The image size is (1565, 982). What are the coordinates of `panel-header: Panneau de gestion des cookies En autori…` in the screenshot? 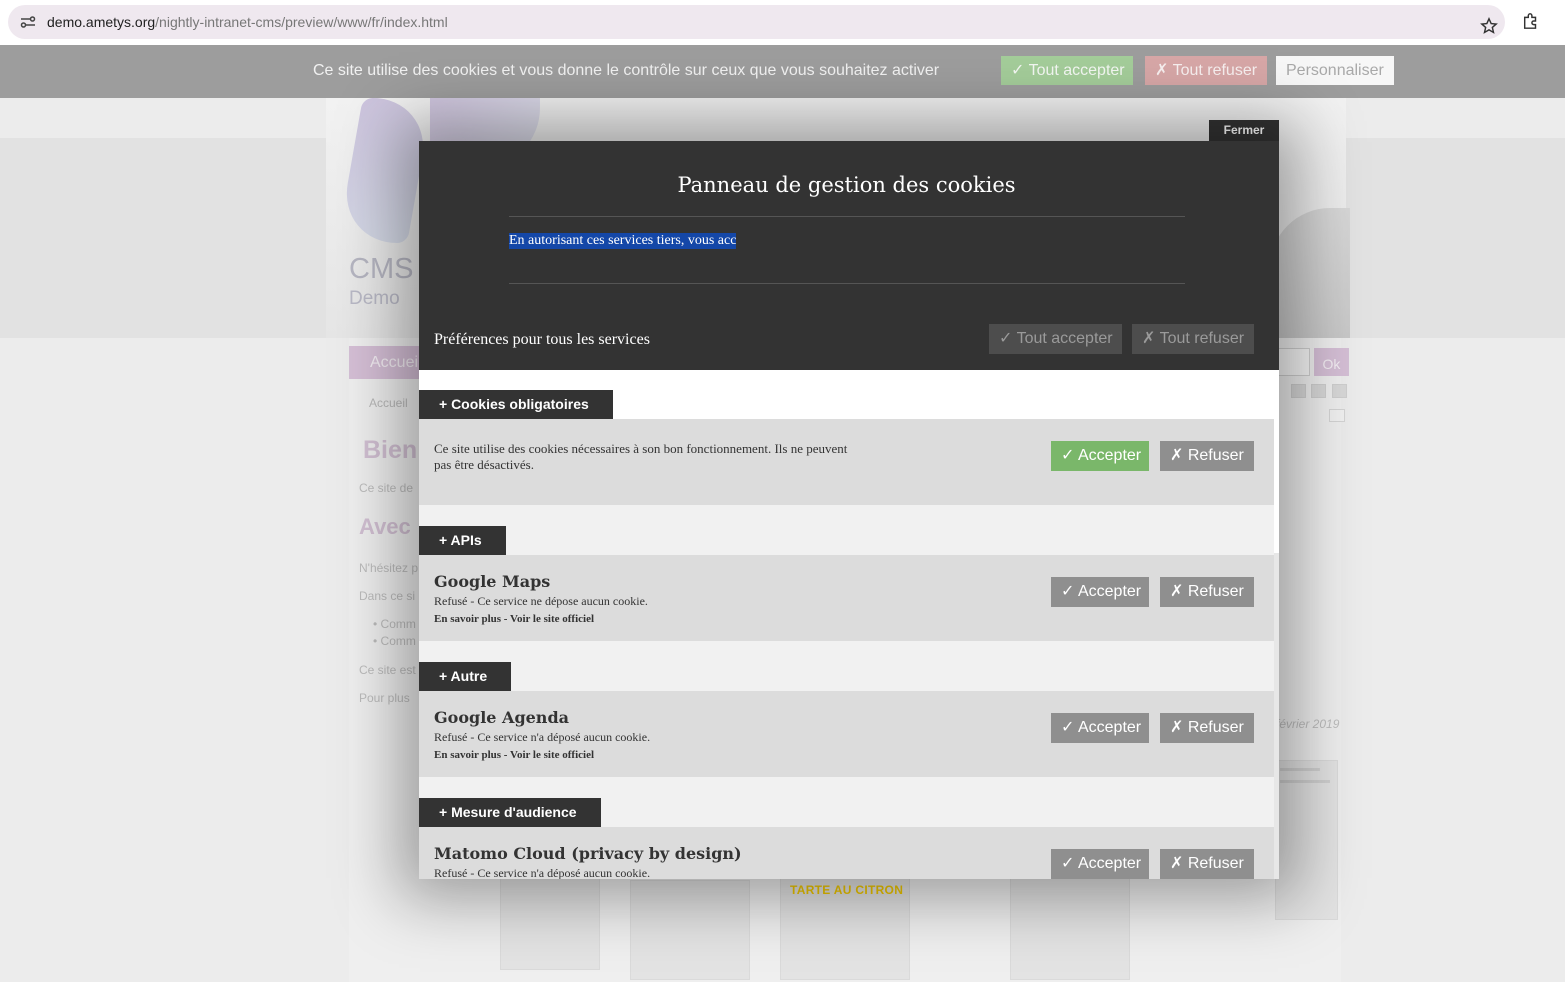 It's located at (849, 255).